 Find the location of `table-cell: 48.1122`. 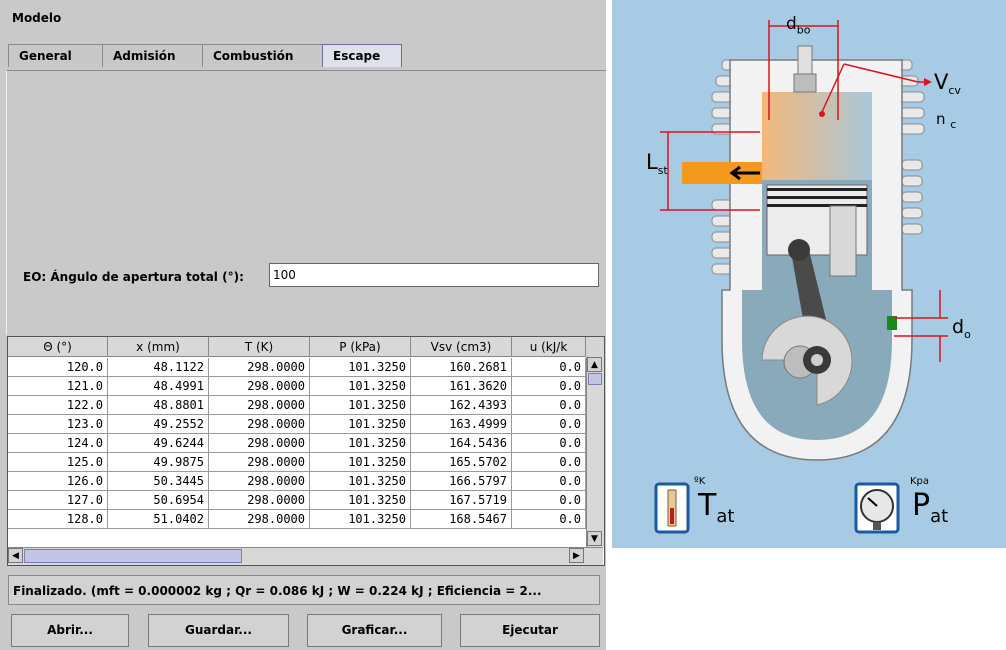

table-cell: 48.1122 is located at coordinates (158, 367).